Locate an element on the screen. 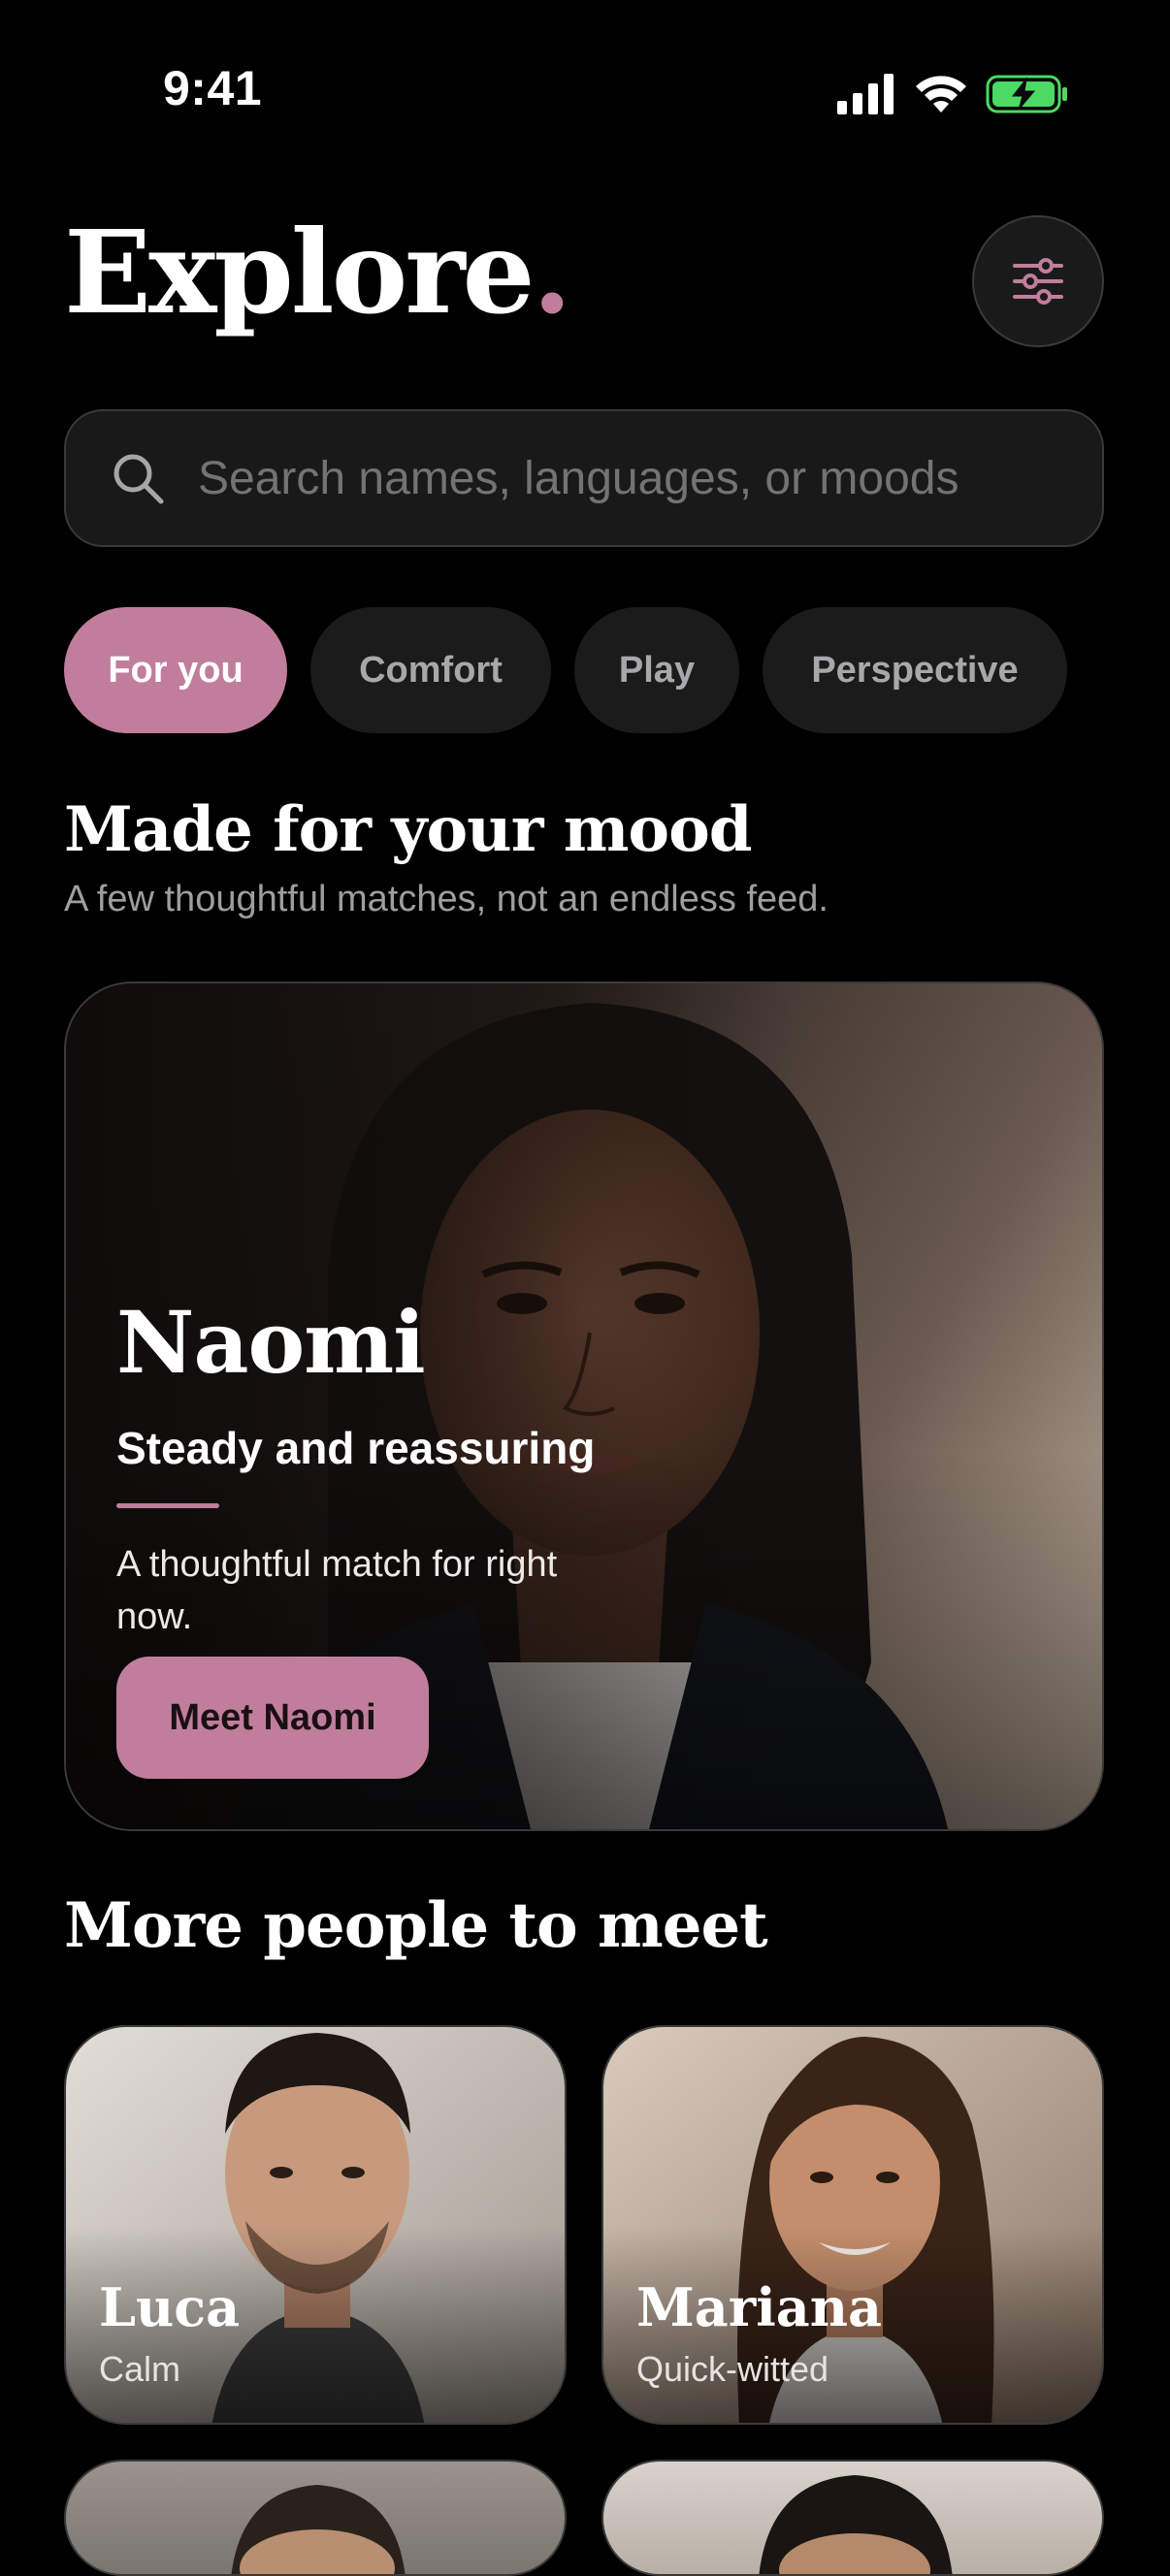  chip-for-you: For you is located at coordinates (175, 670).